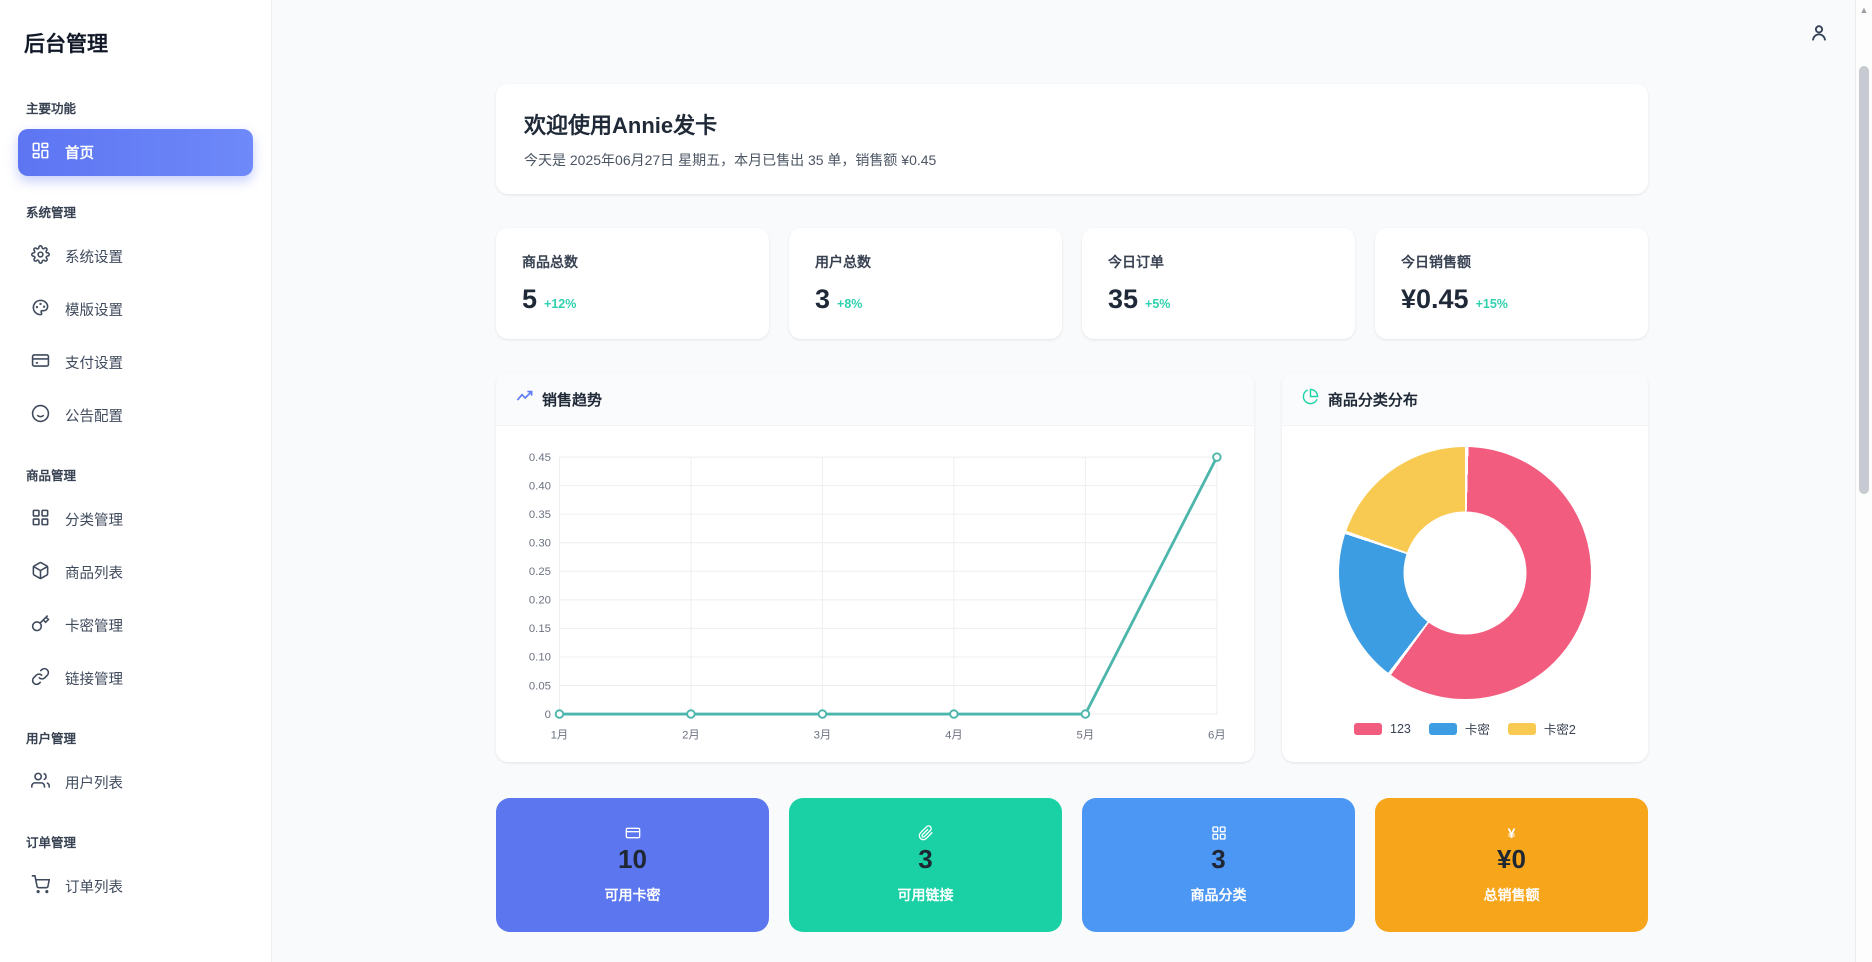  Describe the element at coordinates (540, 601) in the screenshot. I see `svg-text: 0.20` at that location.